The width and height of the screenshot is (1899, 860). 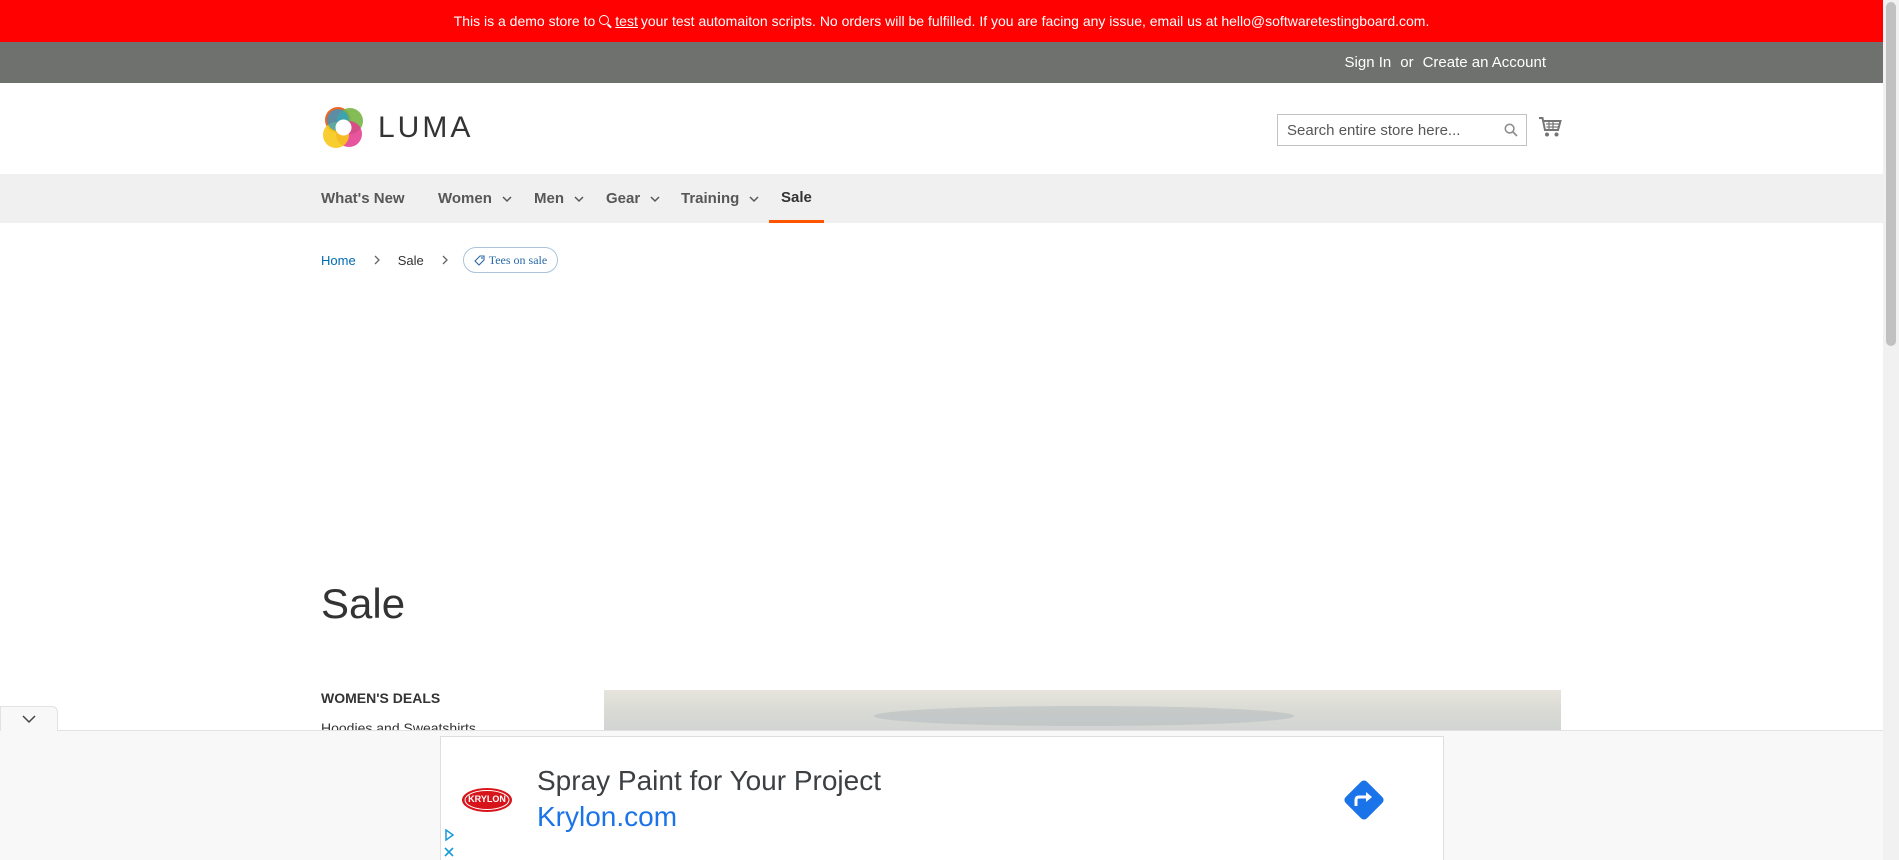 I want to click on nav-item-label: What's New, so click(x=363, y=198).